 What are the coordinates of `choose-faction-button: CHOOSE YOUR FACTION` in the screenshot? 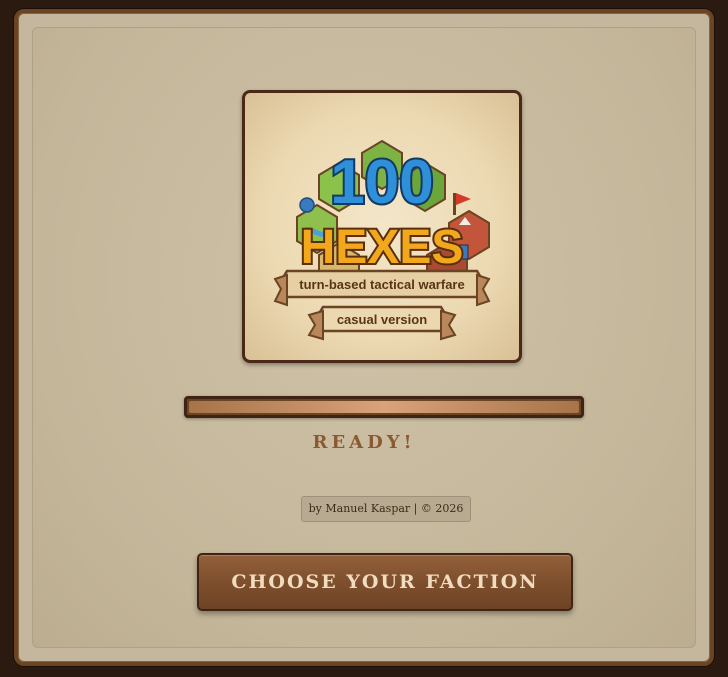 It's located at (385, 582).